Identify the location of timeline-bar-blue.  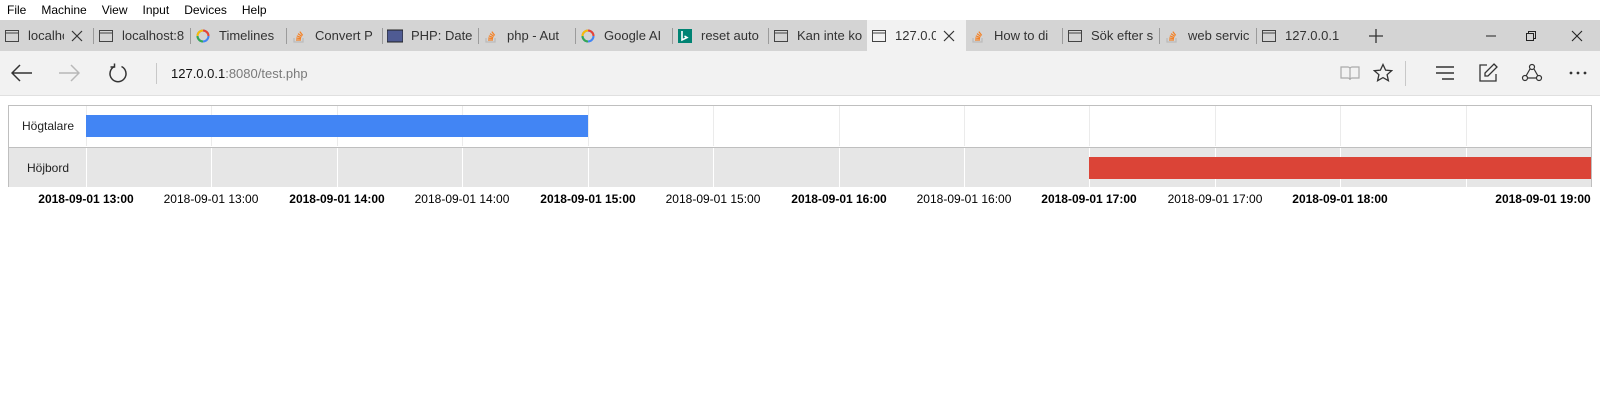
(337, 126).